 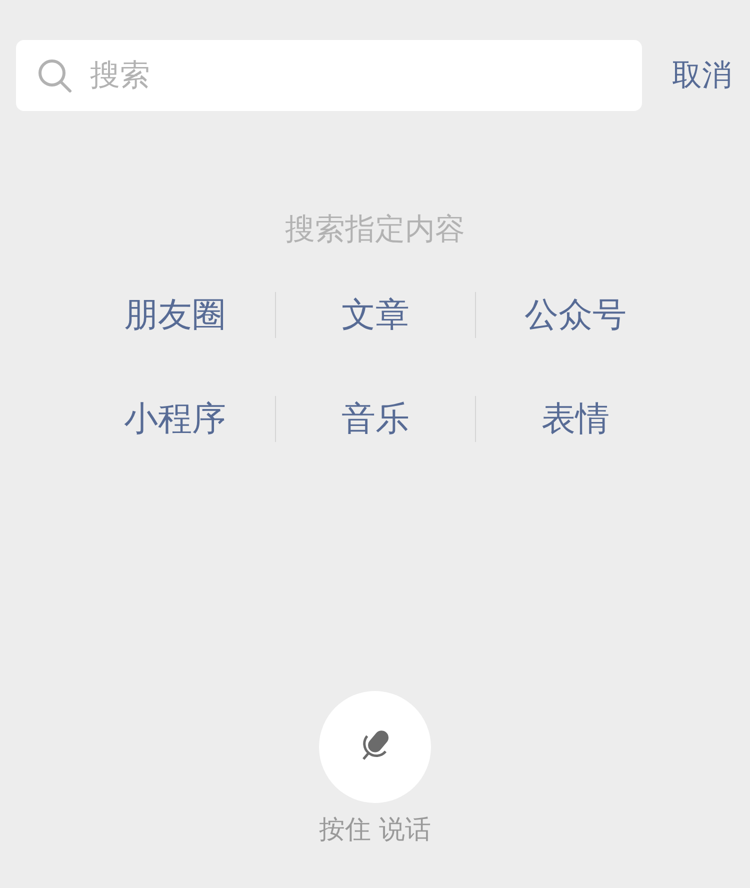 I want to click on cancel-button: 取消, so click(x=702, y=75).